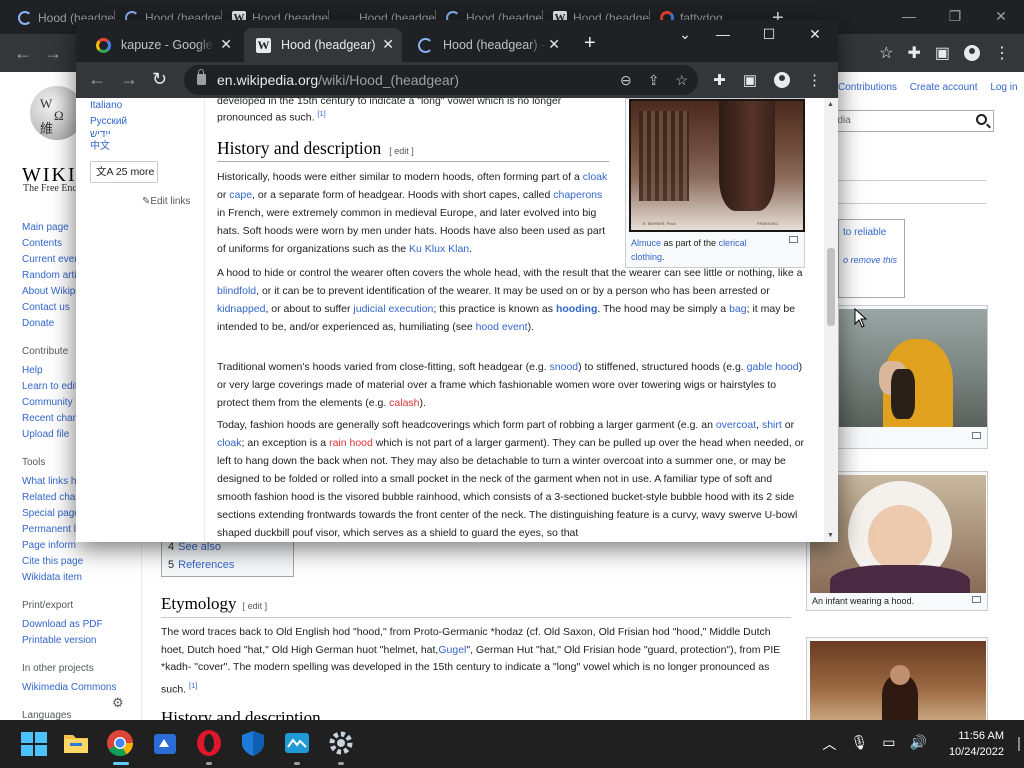 The image size is (1024, 768). What do you see at coordinates (121, 744) in the screenshot?
I see `chrome-icon` at bounding box center [121, 744].